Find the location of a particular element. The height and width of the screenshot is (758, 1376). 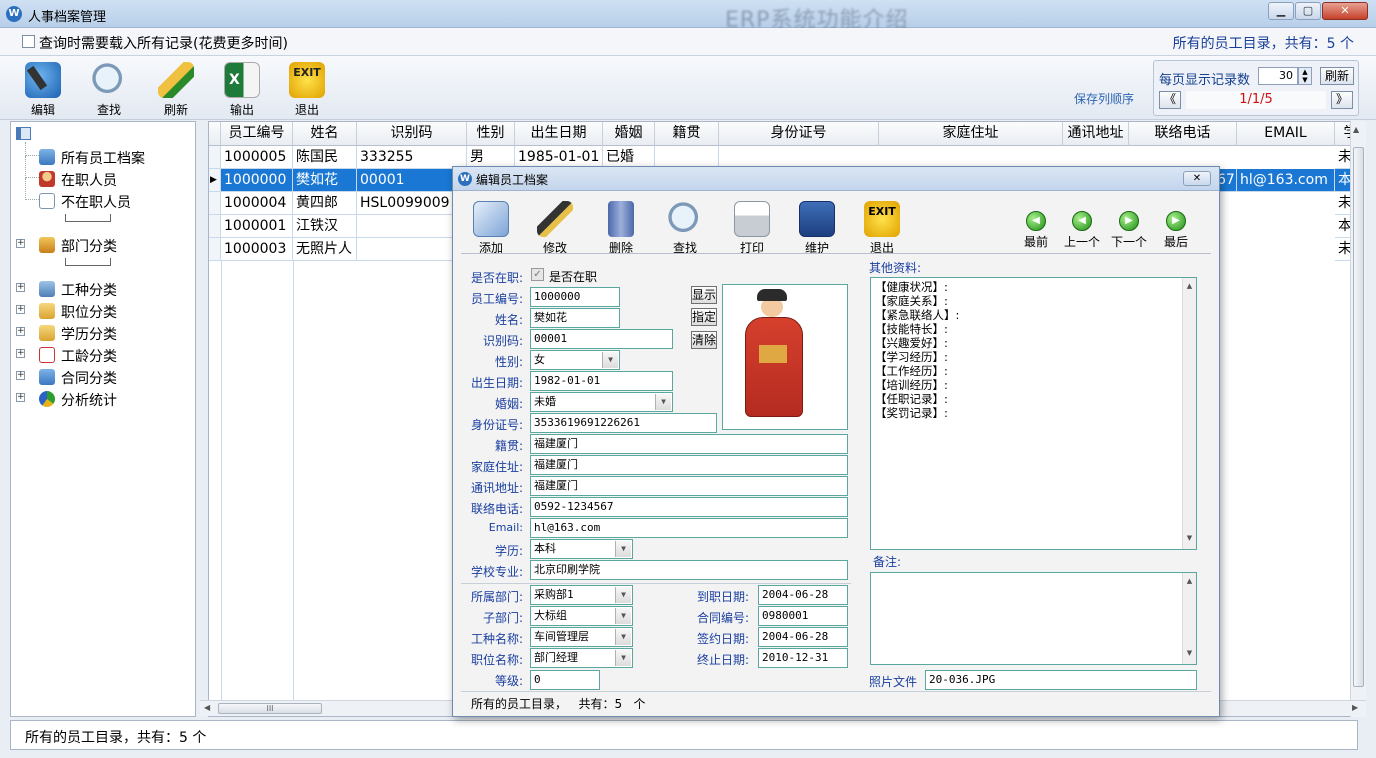

employed-checkbox: ✓ is located at coordinates (537, 274).